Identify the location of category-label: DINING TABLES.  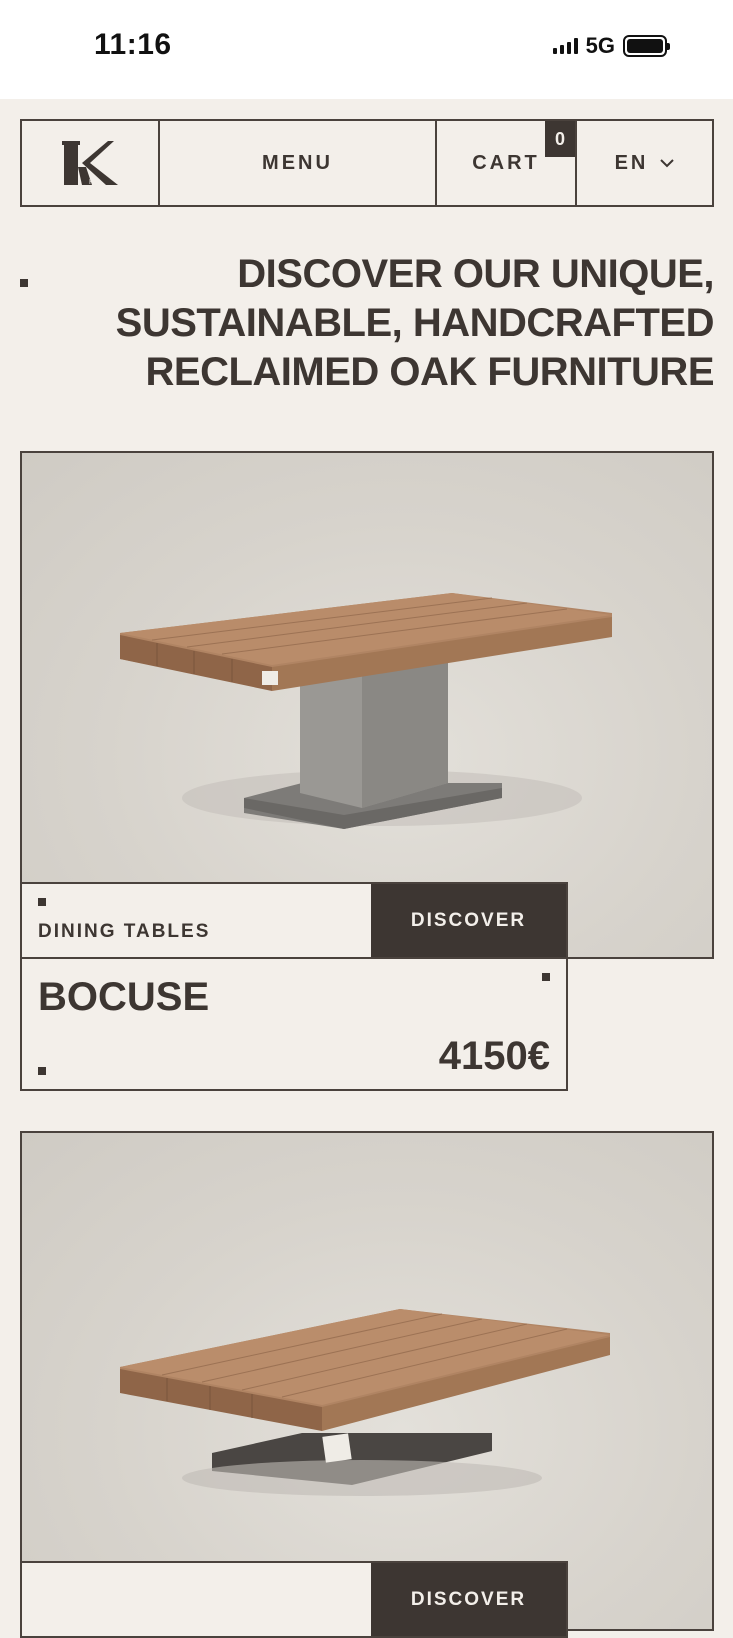
(124, 931).